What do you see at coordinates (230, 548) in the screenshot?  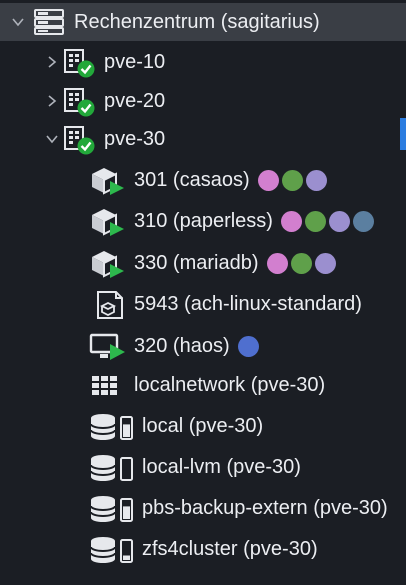 I see `storage-label: zfs4cluster (pve-30)` at bounding box center [230, 548].